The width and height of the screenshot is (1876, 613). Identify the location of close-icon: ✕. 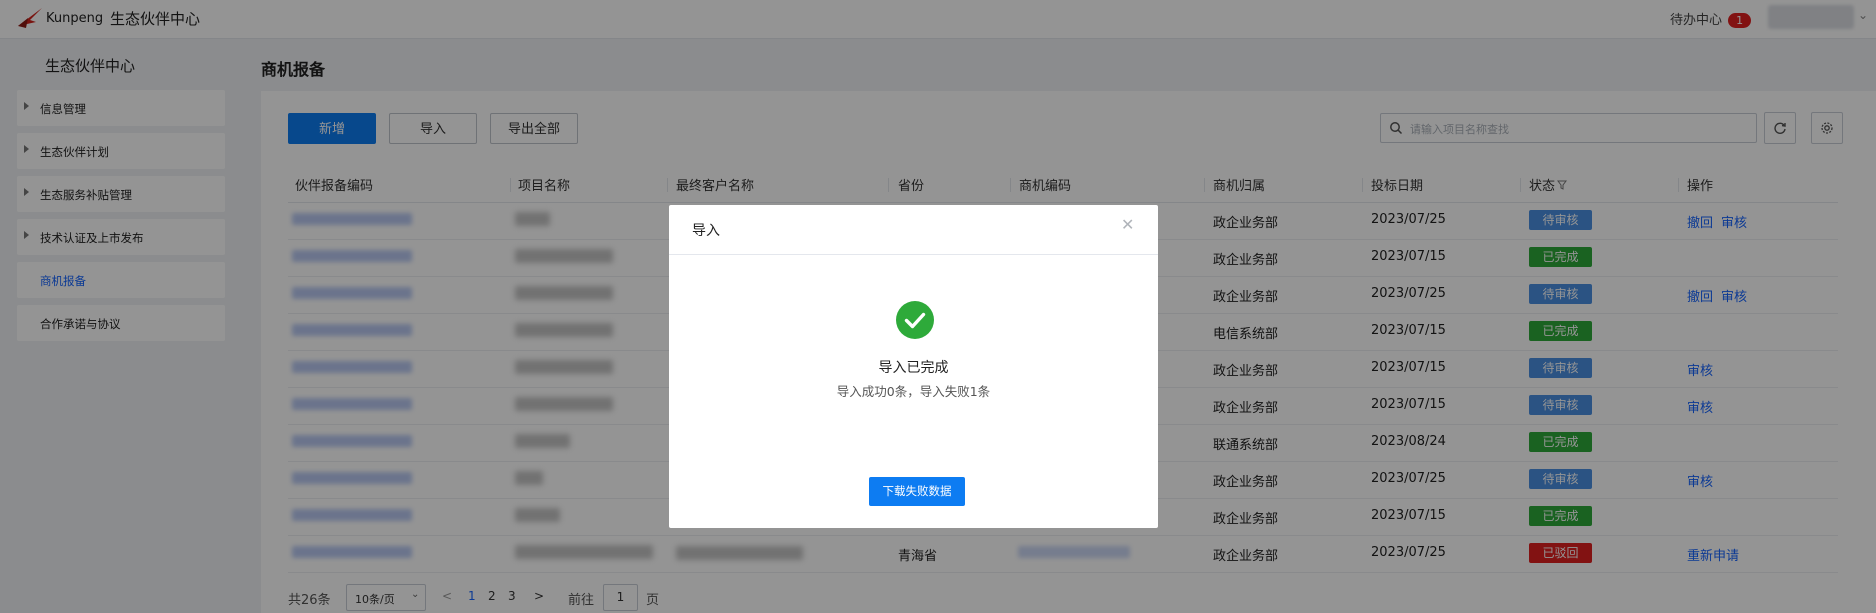
(1127, 224).